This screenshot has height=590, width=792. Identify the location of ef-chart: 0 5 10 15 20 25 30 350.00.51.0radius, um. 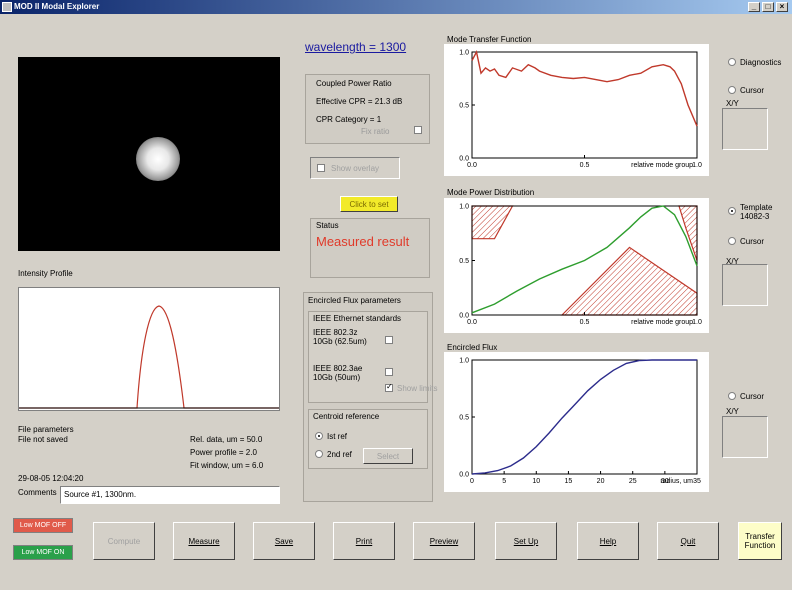
(580, 422).